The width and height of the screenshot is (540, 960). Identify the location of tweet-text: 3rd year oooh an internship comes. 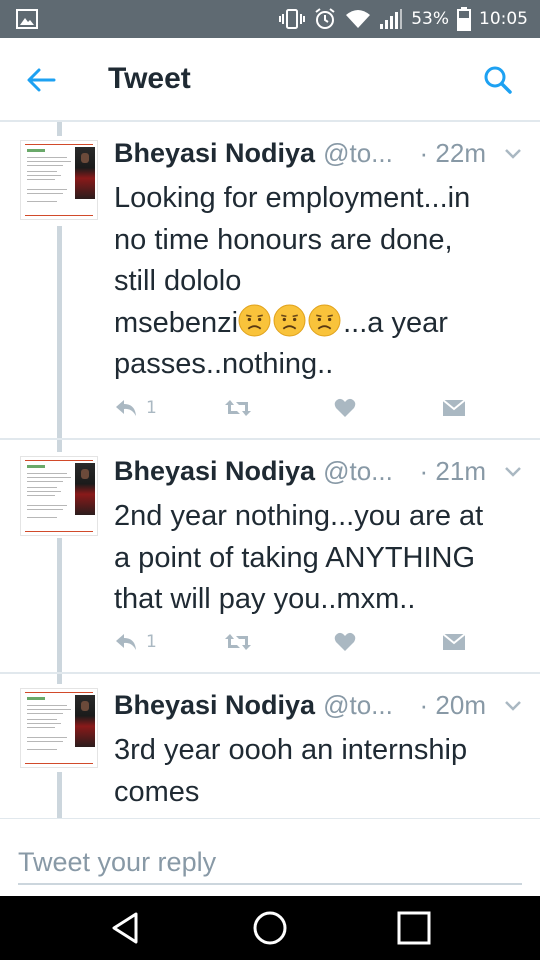
(291, 771).